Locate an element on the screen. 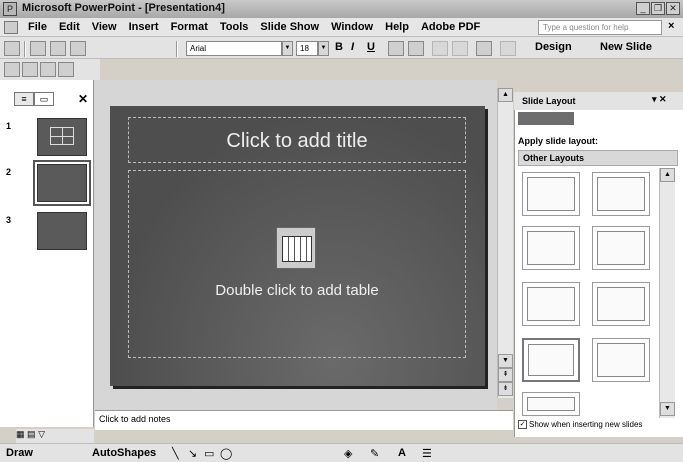 Image resolution: width=683 pixels, height=462 pixels. permission-icon is located at coordinates (38, 48).